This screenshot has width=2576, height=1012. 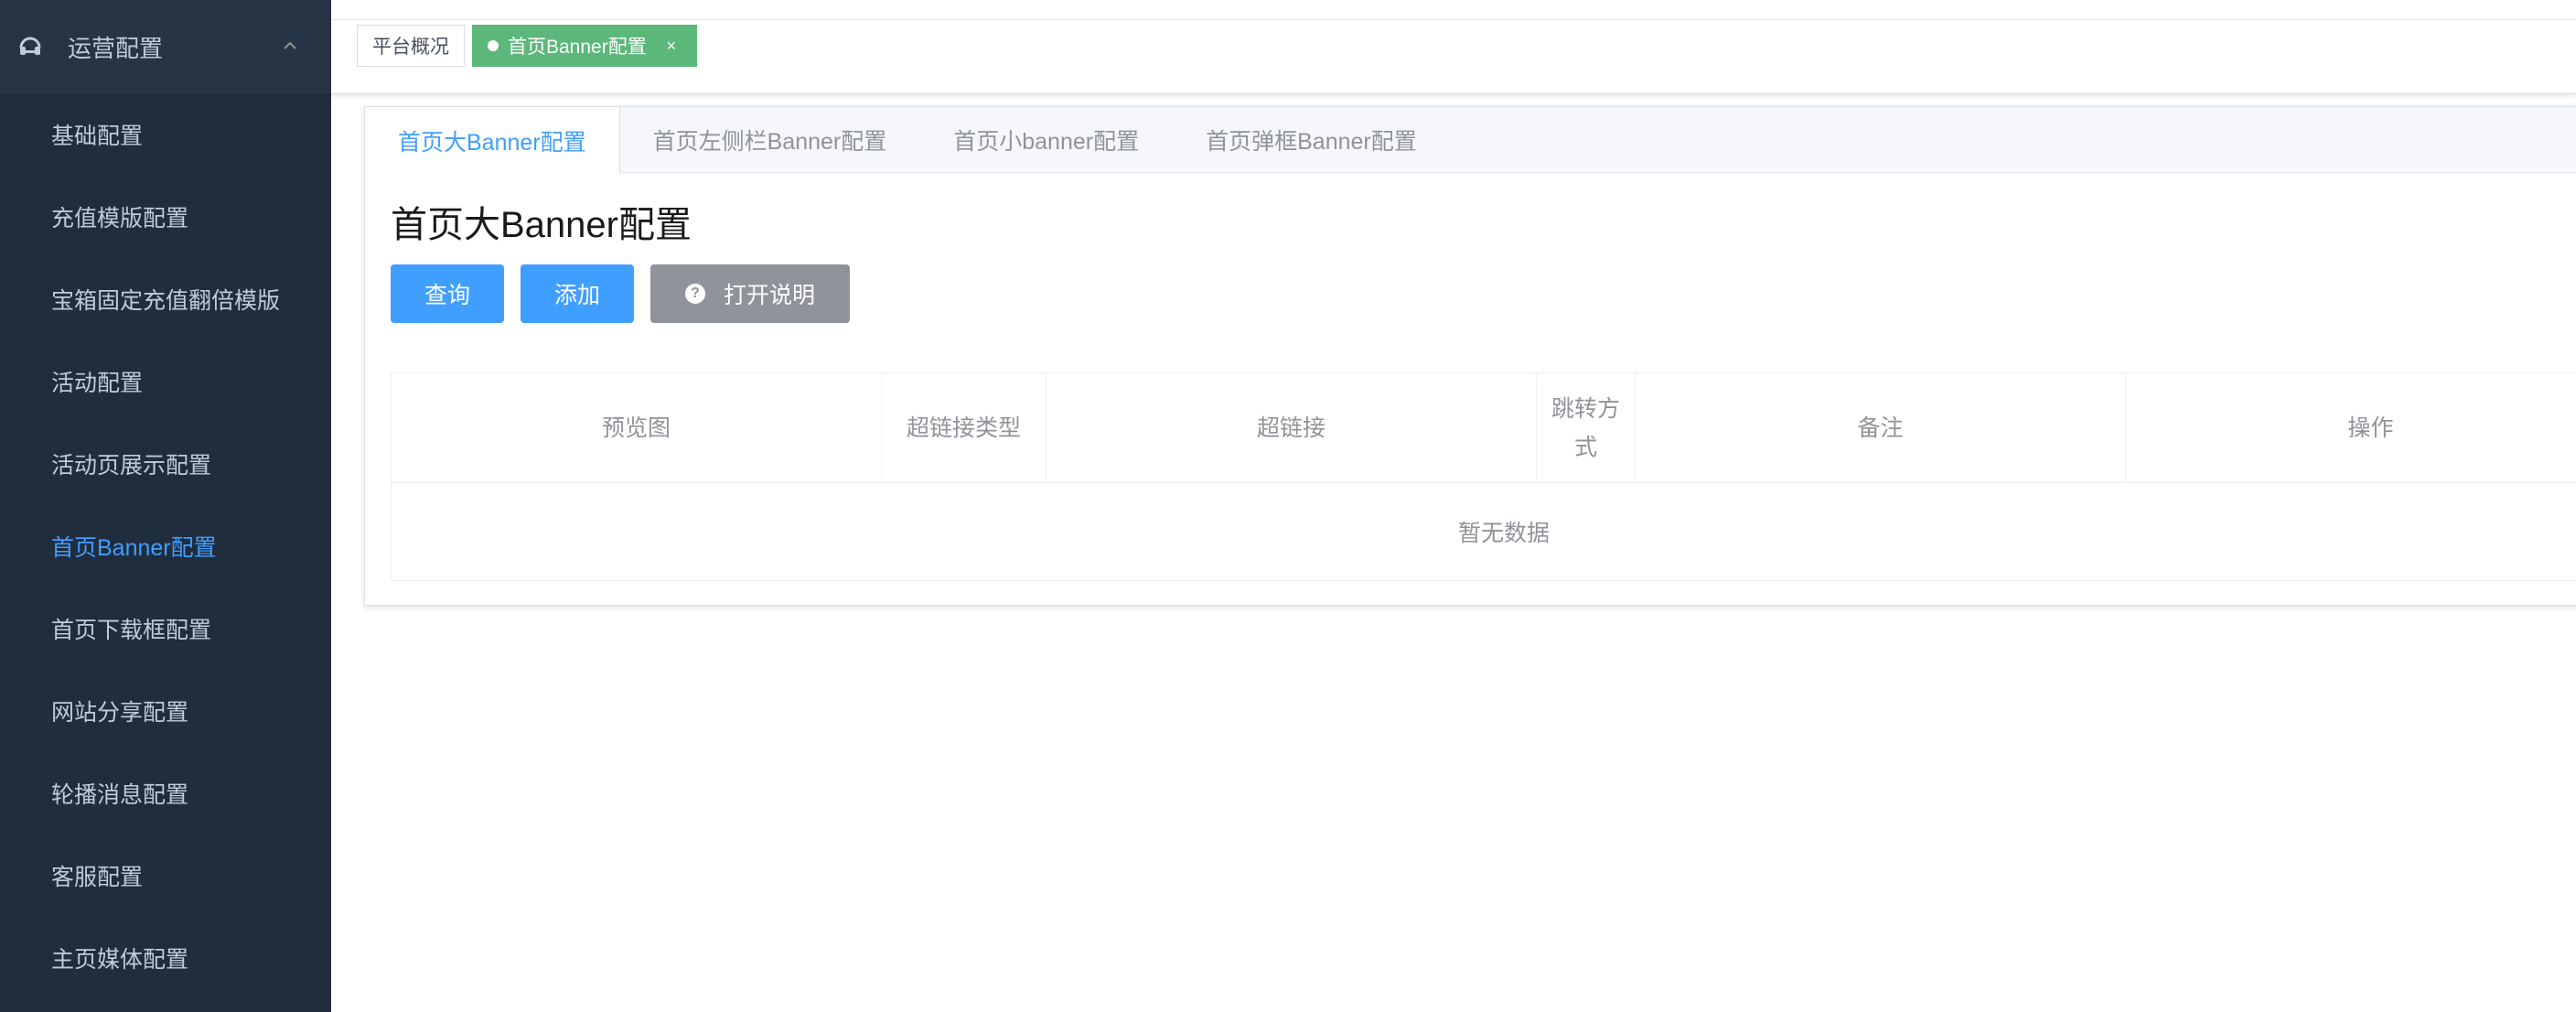 What do you see at coordinates (671, 46) in the screenshot?
I see `close-icon: ×` at bounding box center [671, 46].